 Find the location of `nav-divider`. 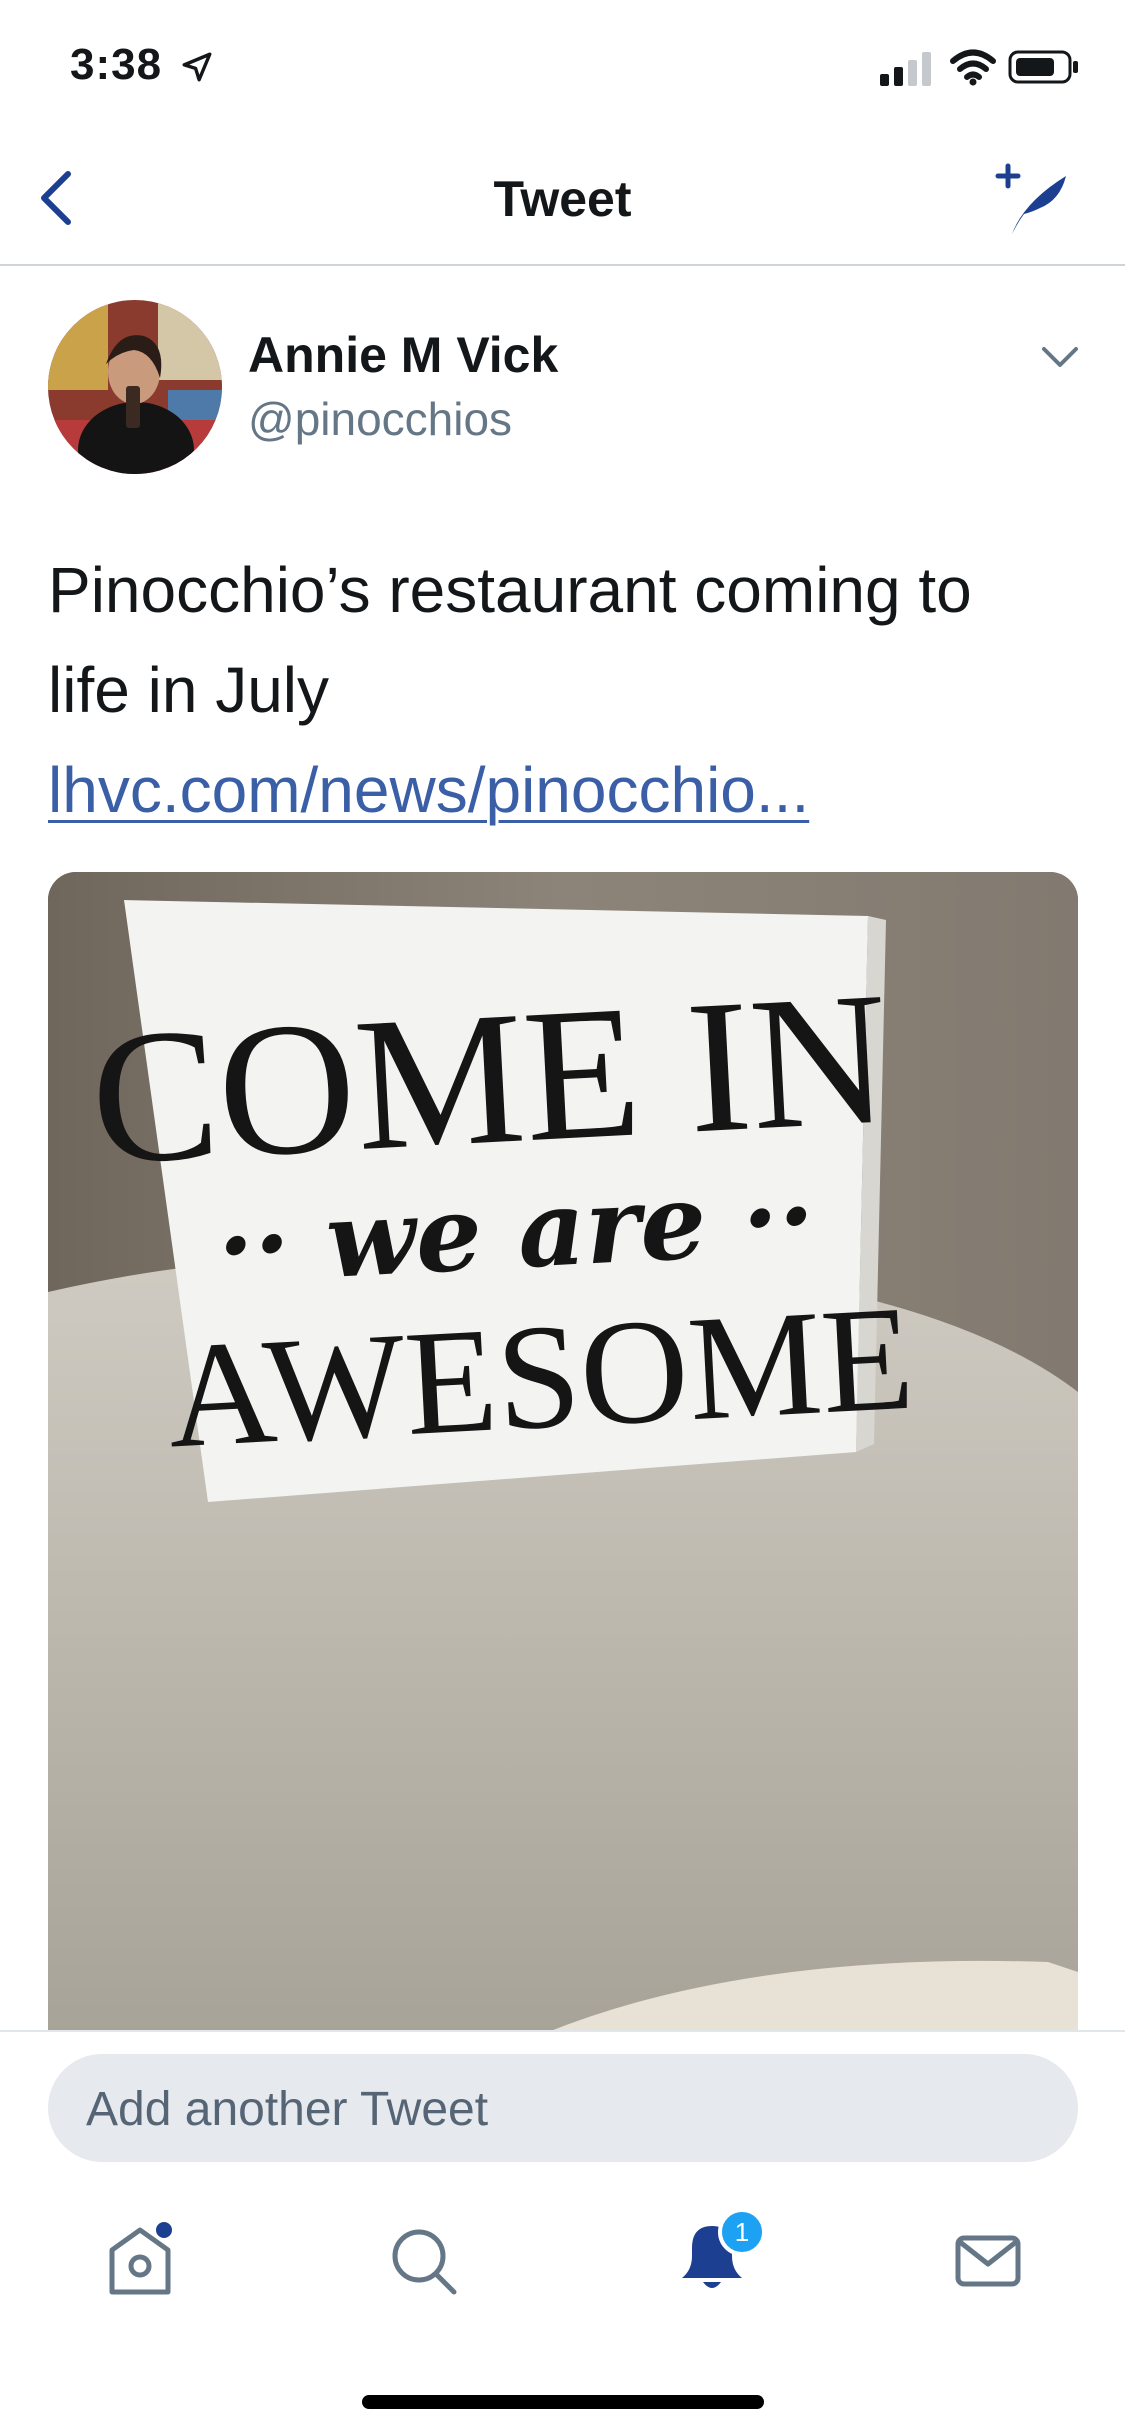

nav-divider is located at coordinates (562, 265).